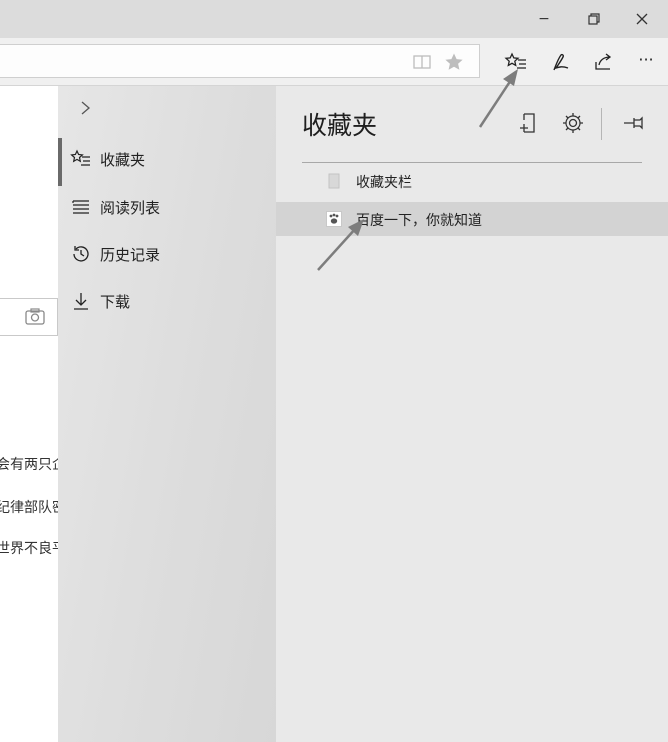 The height and width of the screenshot is (742, 668). What do you see at coordinates (115, 302) in the screenshot?
I see `hub-item-downloads-label: 下载` at bounding box center [115, 302].